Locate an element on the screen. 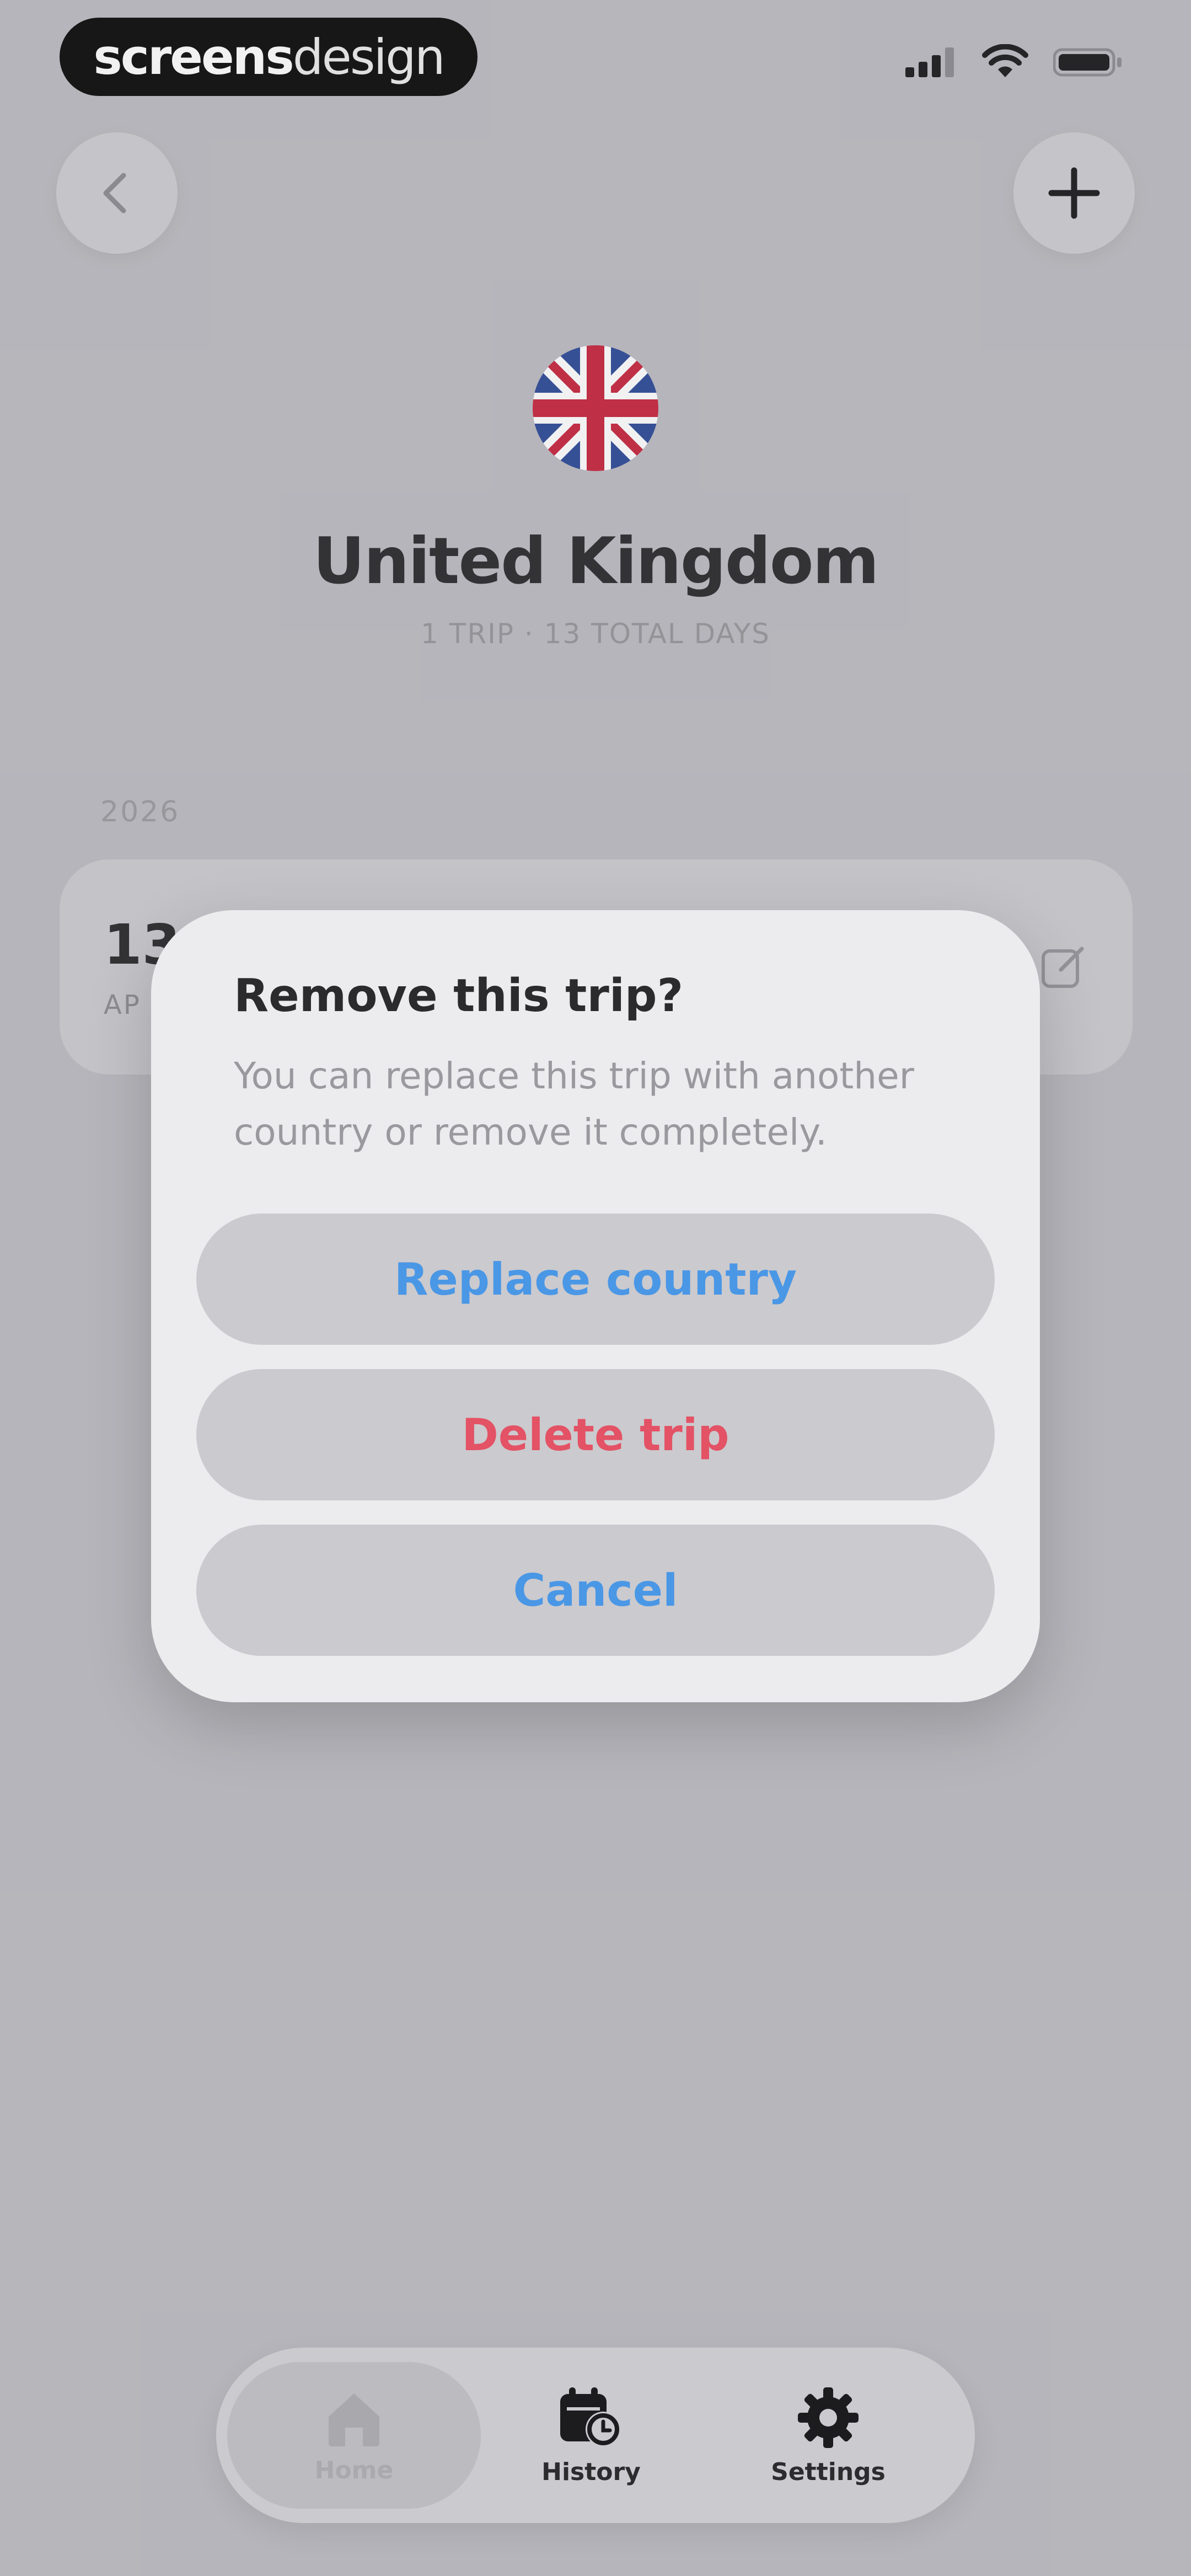 The width and height of the screenshot is (1191, 2576). tab-settings: Settings is located at coordinates (828, 2435).